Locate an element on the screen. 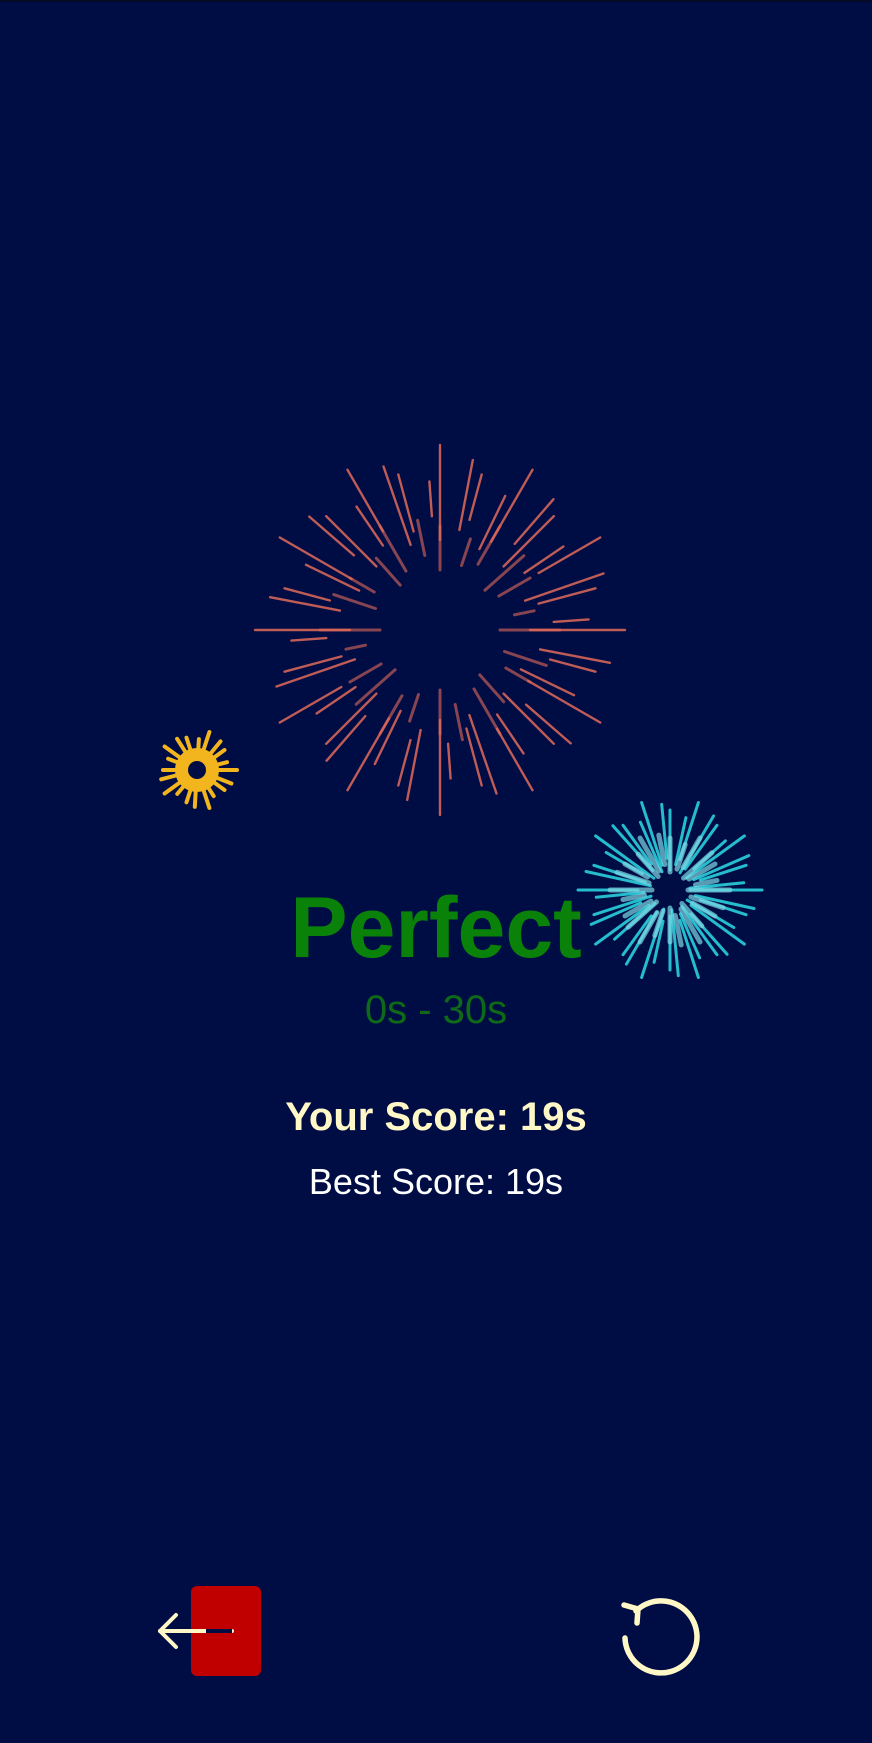  yellow-firework-icon is located at coordinates (199, 770).